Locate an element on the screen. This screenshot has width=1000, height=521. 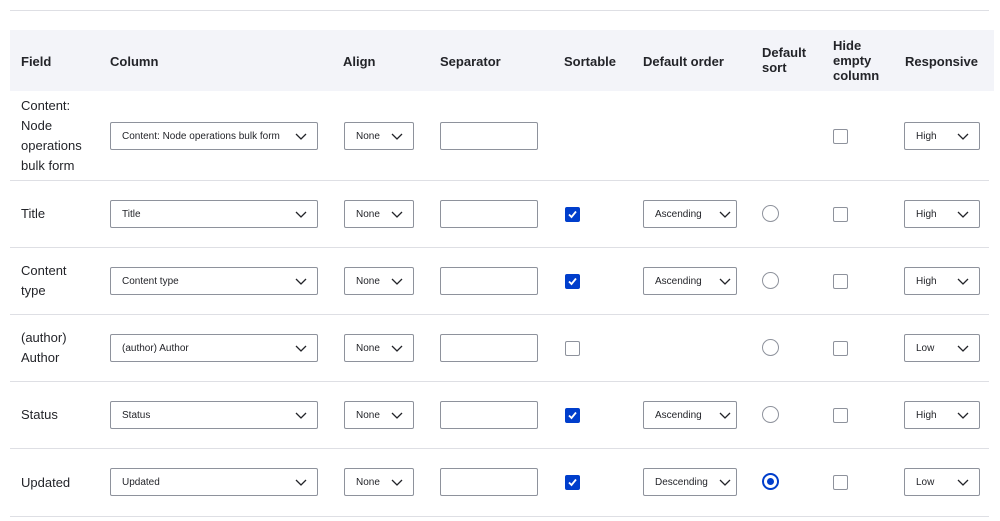
field-label: Updated is located at coordinates (45, 483).